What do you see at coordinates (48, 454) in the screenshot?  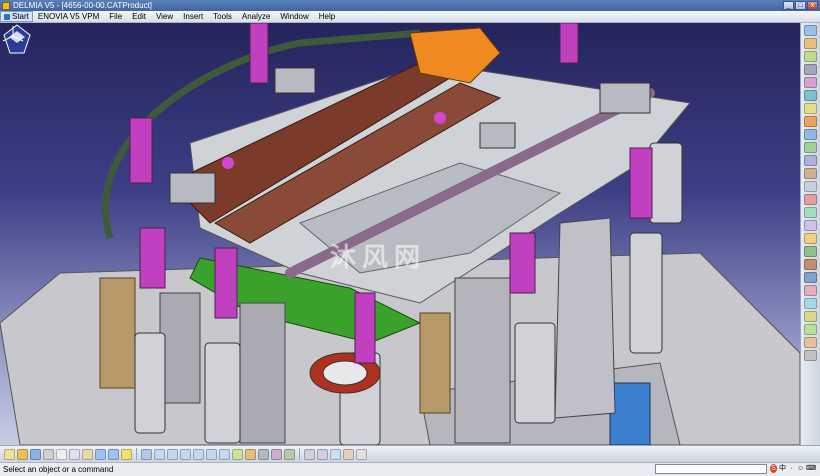 I see `print-icon` at bounding box center [48, 454].